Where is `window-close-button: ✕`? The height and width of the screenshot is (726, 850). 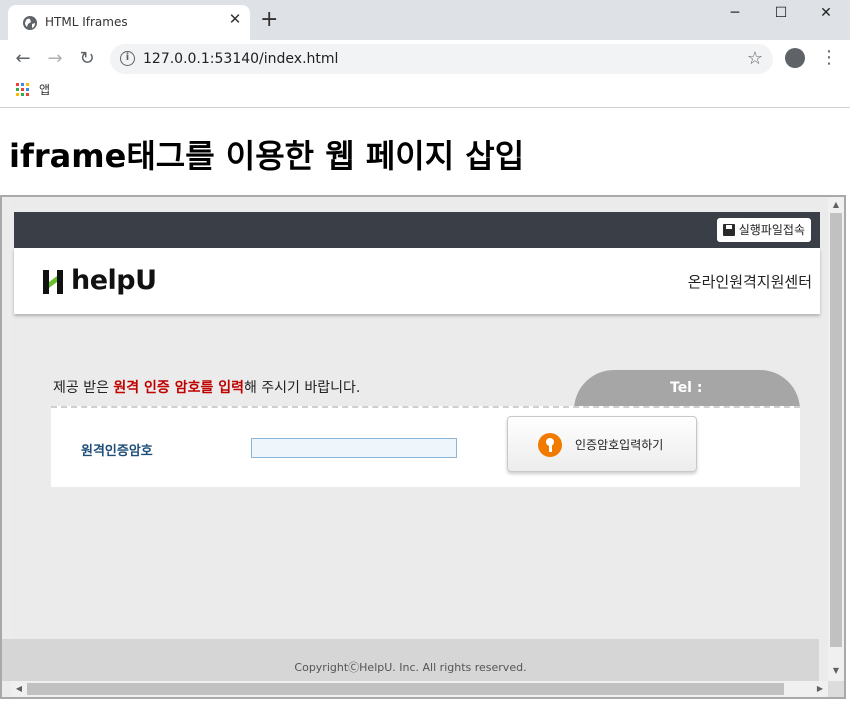
window-close-button: ✕ is located at coordinates (826, 14).